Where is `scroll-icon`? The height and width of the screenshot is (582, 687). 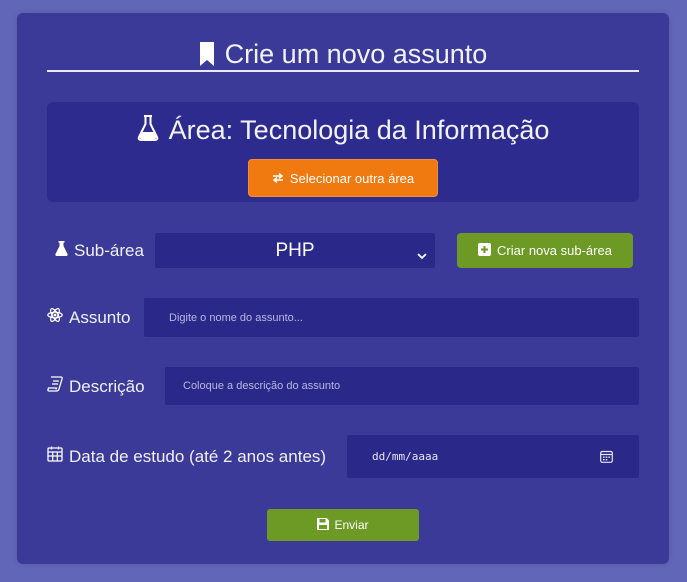 scroll-icon is located at coordinates (55, 386).